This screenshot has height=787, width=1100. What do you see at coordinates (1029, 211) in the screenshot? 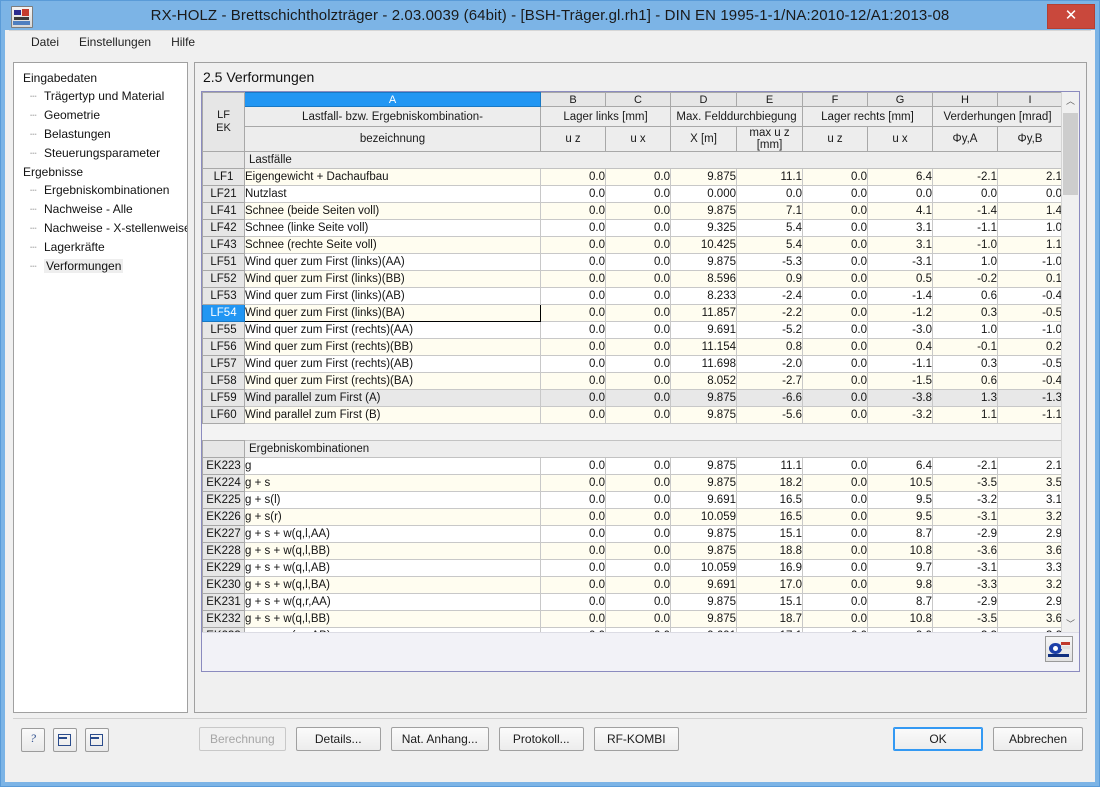
I see `row-value-cell-7: 1.4` at bounding box center [1029, 211].